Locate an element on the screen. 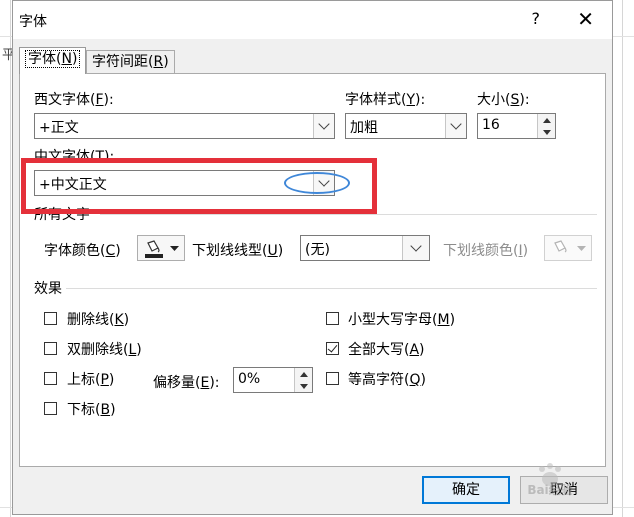 Image resolution: width=634 pixels, height=517 pixels. asian-font-select: +中文正文 is located at coordinates (184, 183).